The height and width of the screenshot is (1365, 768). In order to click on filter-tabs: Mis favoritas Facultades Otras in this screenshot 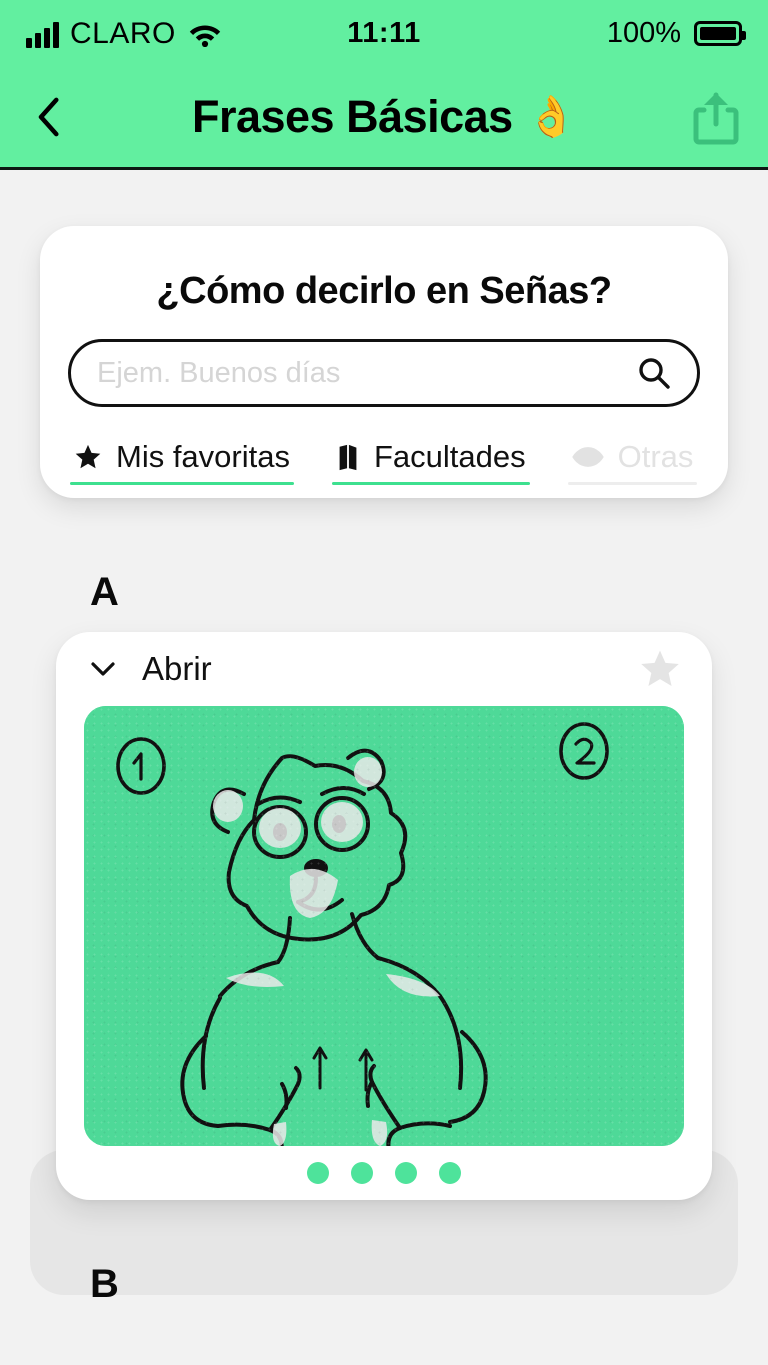, I will do `click(384, 462)`.